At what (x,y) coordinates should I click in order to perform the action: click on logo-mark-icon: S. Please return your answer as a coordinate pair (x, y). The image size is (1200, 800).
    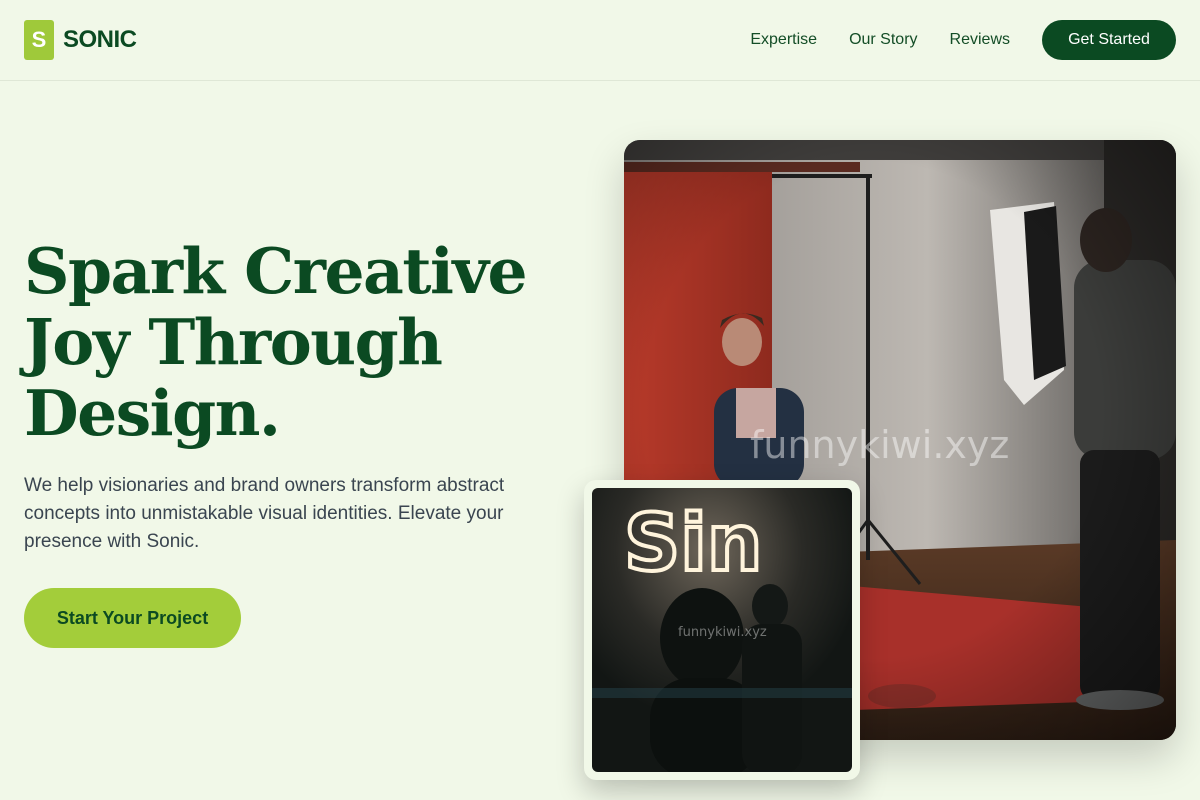
    Looking at the image, I should click on (39, 40).